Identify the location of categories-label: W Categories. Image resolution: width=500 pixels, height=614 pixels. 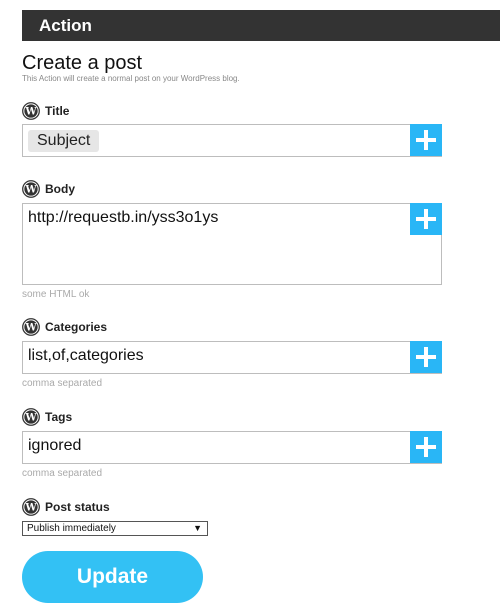
(64, 327).